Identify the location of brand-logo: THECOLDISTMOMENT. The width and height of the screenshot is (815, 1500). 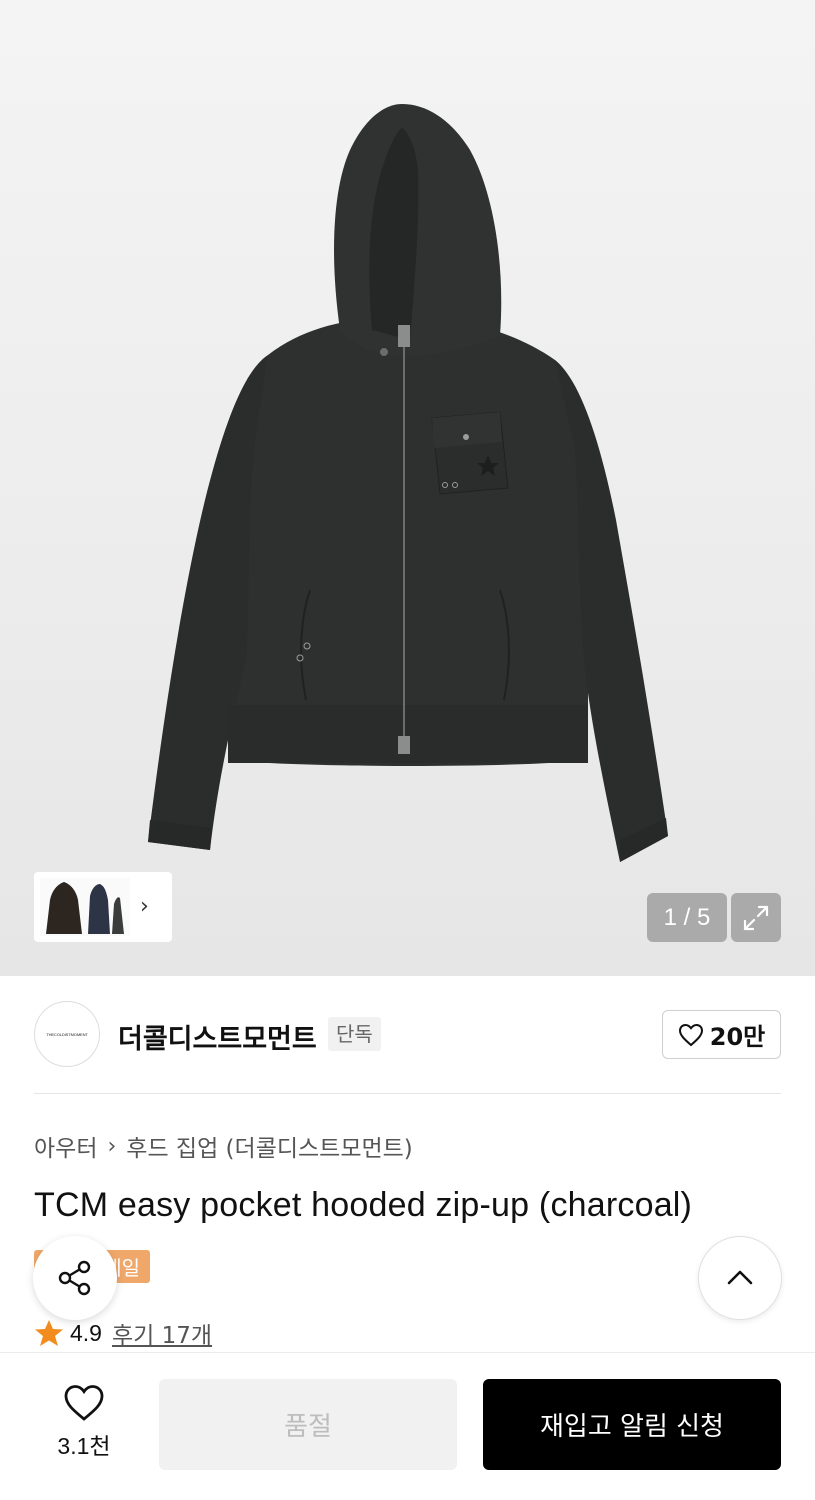
(67, 1034).